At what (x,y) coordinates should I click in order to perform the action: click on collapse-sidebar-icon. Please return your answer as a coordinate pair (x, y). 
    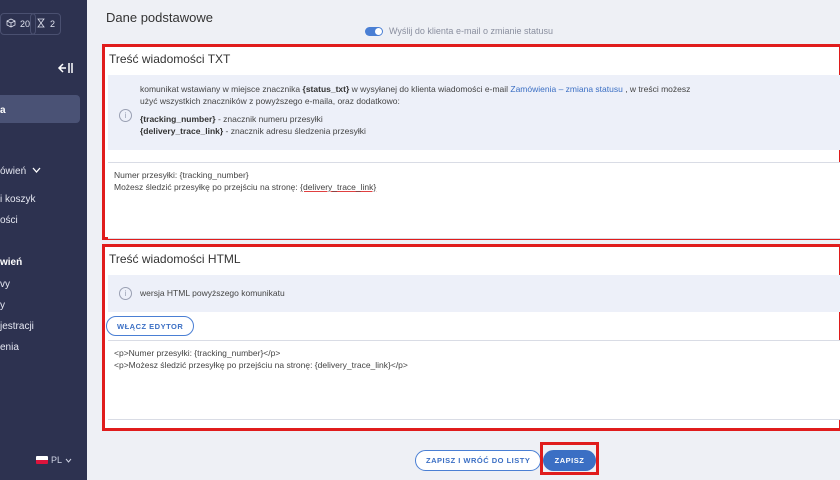
    Looking at the image, I should click on (65, 68).